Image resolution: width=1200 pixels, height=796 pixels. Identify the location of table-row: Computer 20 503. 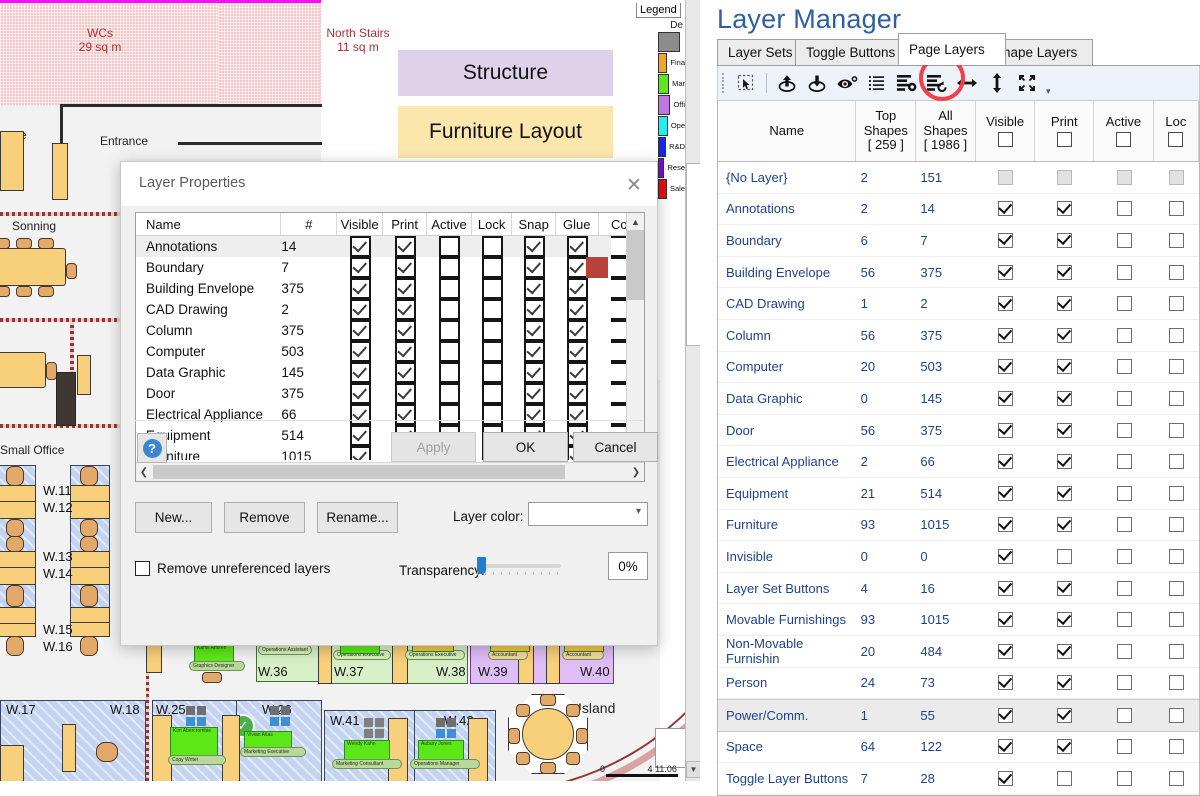
(958, 368).